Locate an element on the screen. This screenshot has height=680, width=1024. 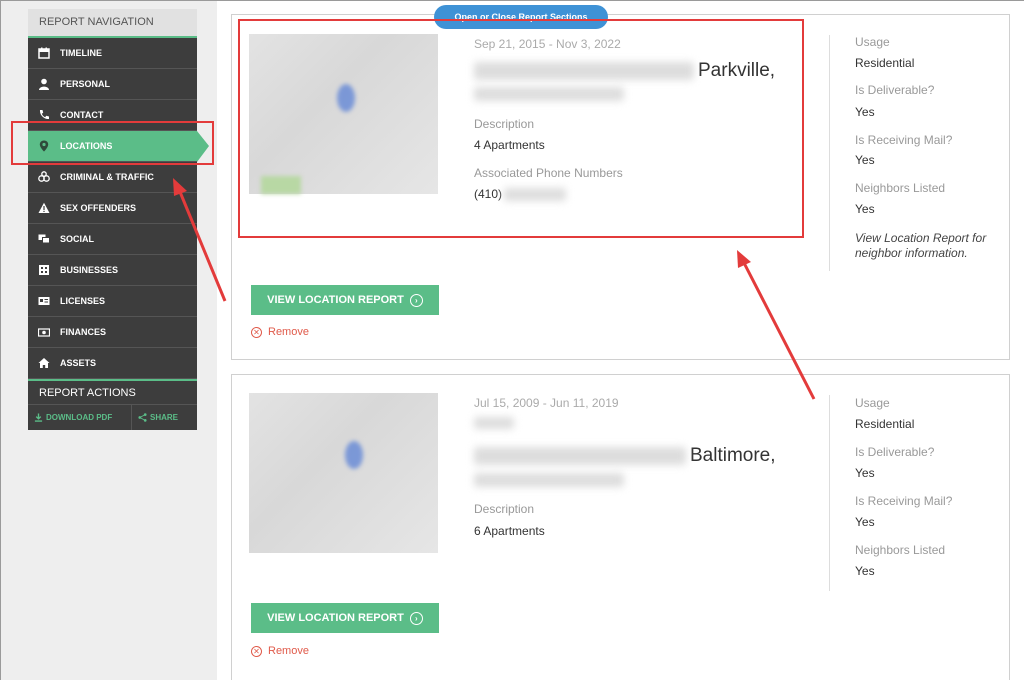
nav-item-businesses: BUSINESSES is located at coordinates (112, 270).